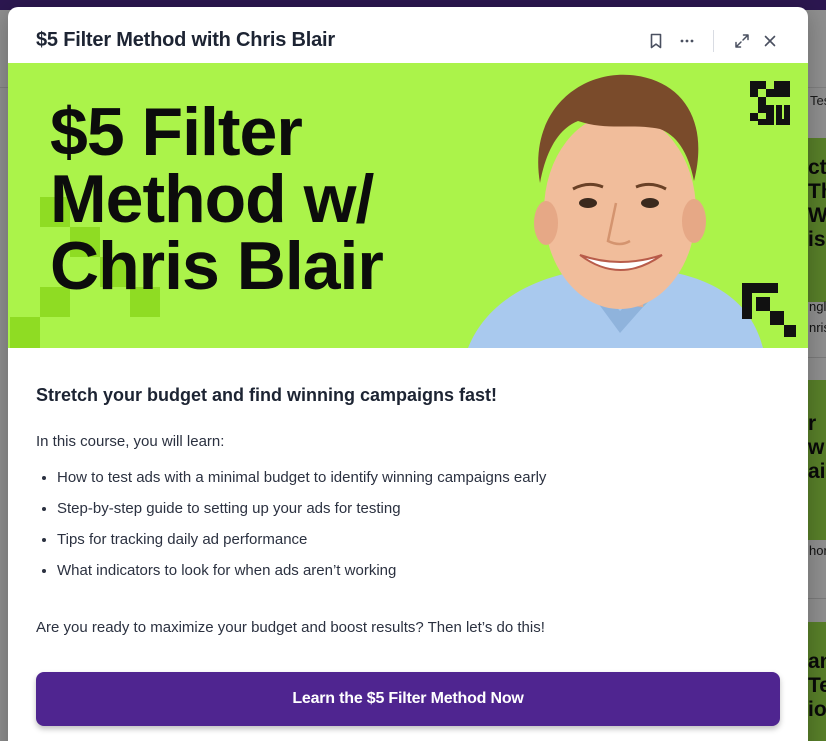  What do you see at coordinates (25, 332) in the screenshot?
I see `hero-pixel-decoration` at bounding box center [25, 332].